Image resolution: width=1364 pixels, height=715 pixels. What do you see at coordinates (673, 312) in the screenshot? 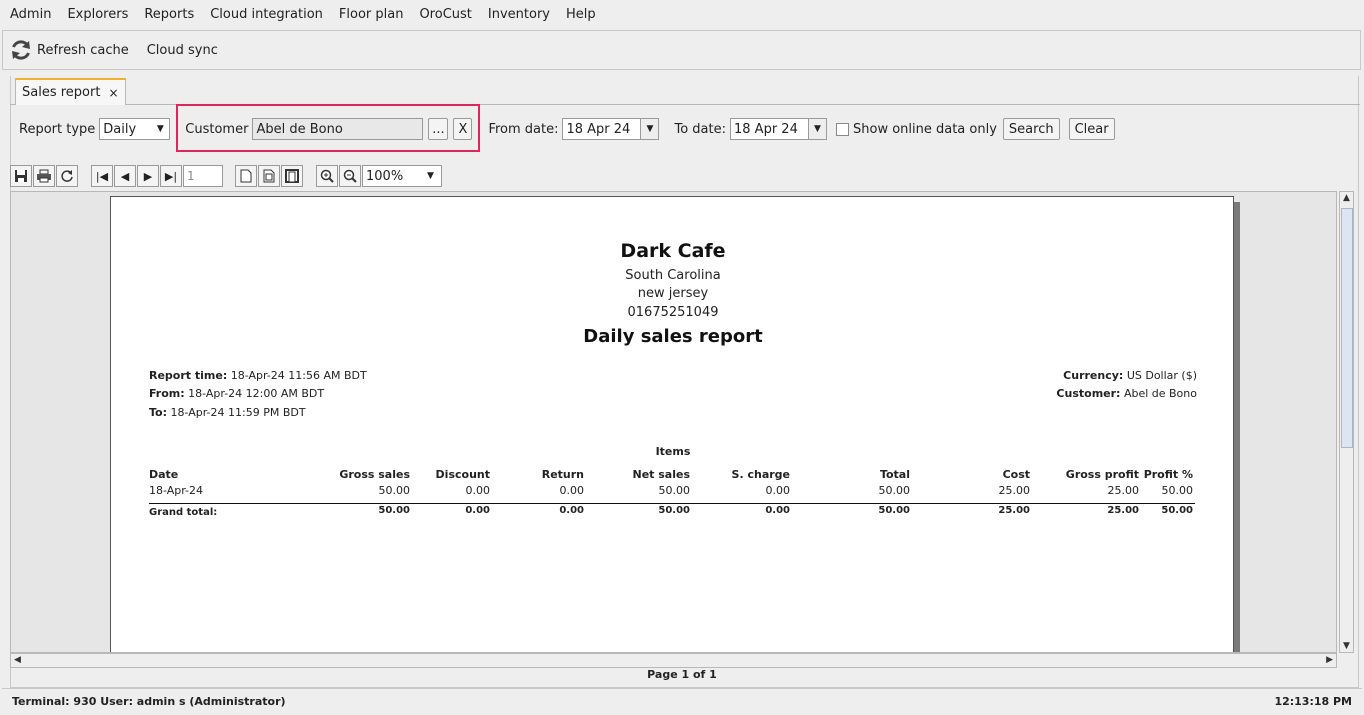
I see `company-phone: 01675251049` at bounding box center [673, 312].